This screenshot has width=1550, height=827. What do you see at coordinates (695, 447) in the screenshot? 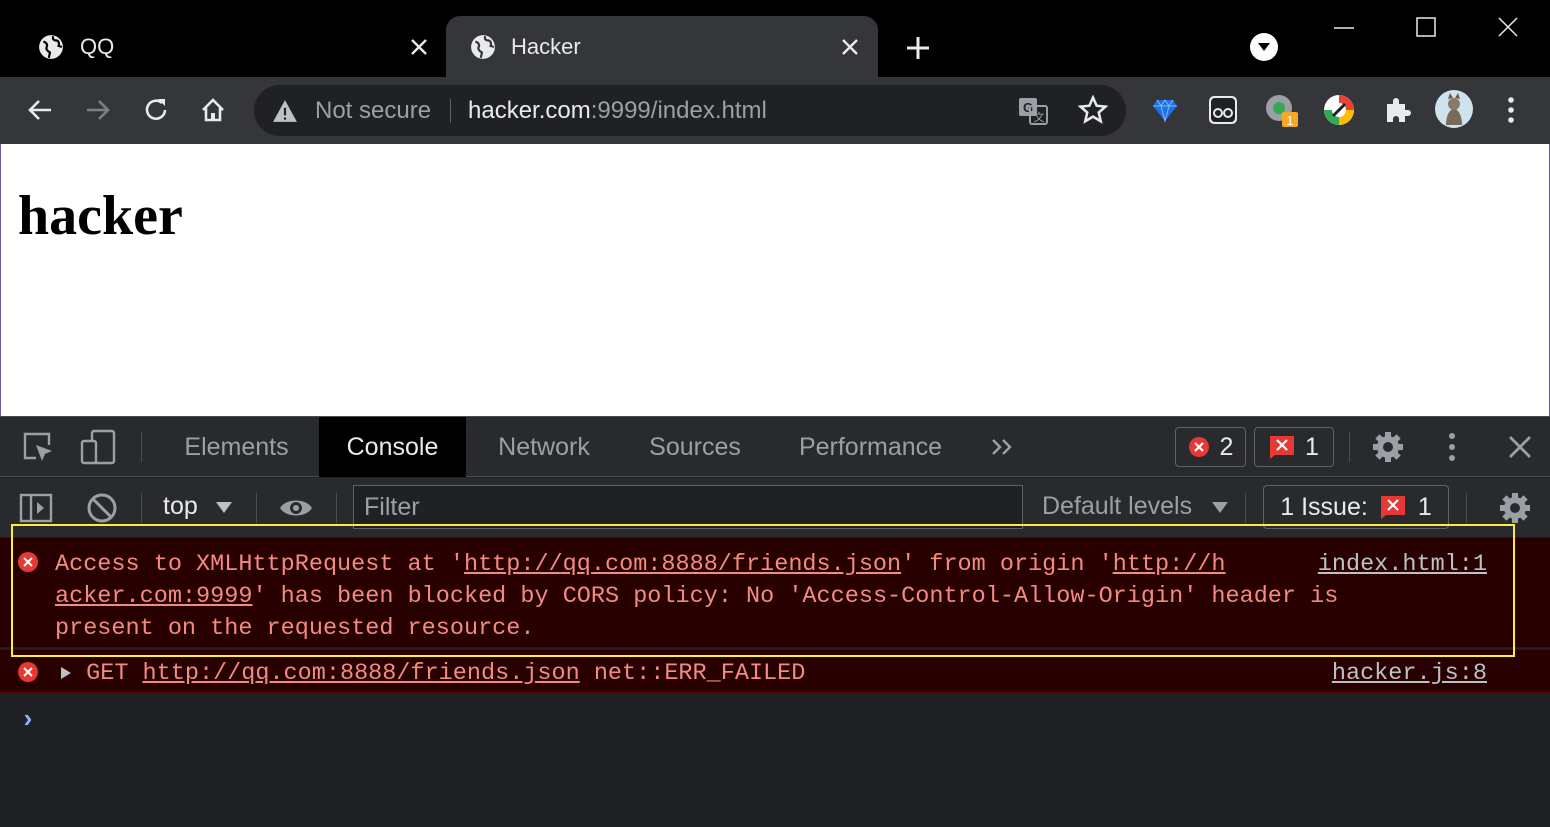
I see `tab-sources: Sources` at bounding box center [695, 447].